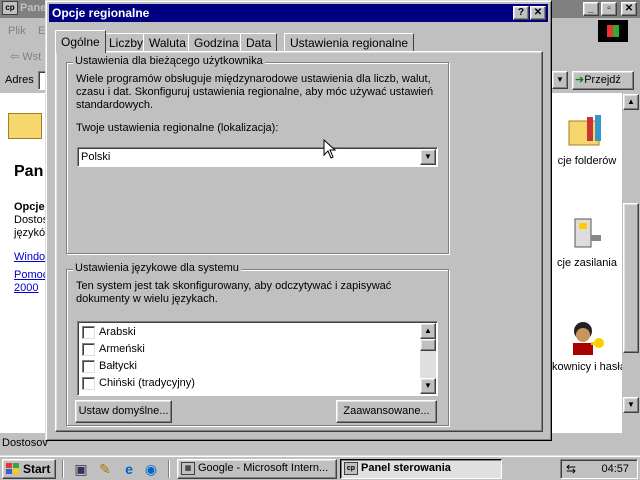 Image resolution: width=640 pixels, height=480 pixels. What do you see at coordinates (13, 469) in the screenshot?
I see `windows-flag-icon` at bounding box center [13, 469].